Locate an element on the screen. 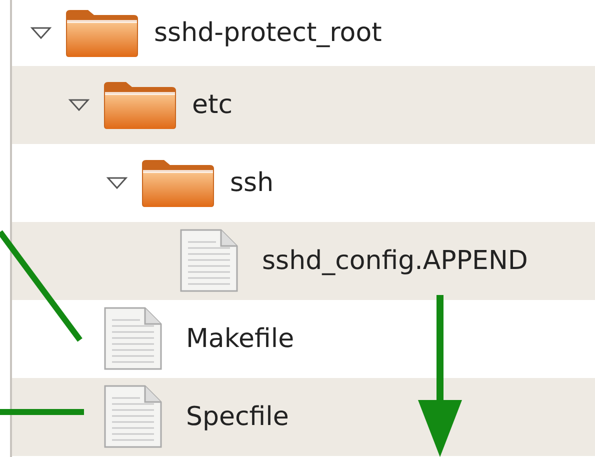 This screenshot has height=457, width=595. folder-name: etc is located at coordinates (212, 105).